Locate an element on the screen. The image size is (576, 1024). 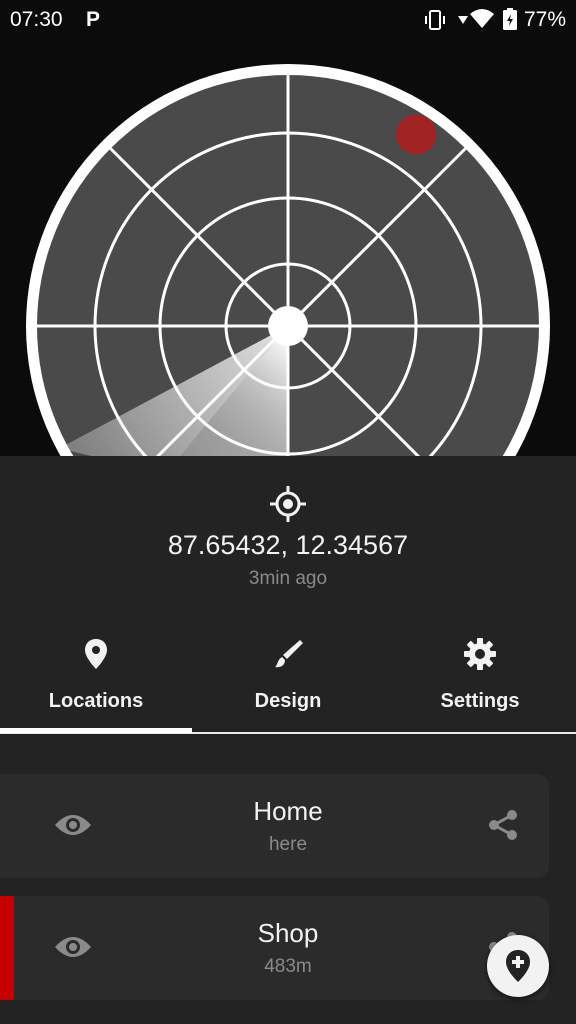
radar-target-dot is located at coordinates (416, 134).